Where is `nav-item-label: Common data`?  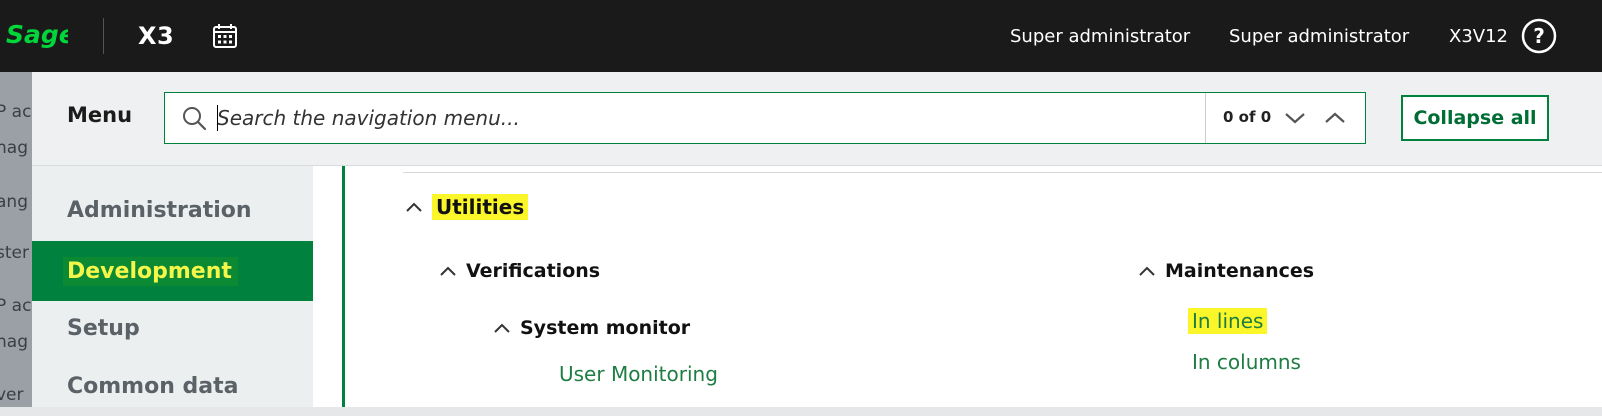 nav-item-label: Common data is located at coordinates (153, 386).